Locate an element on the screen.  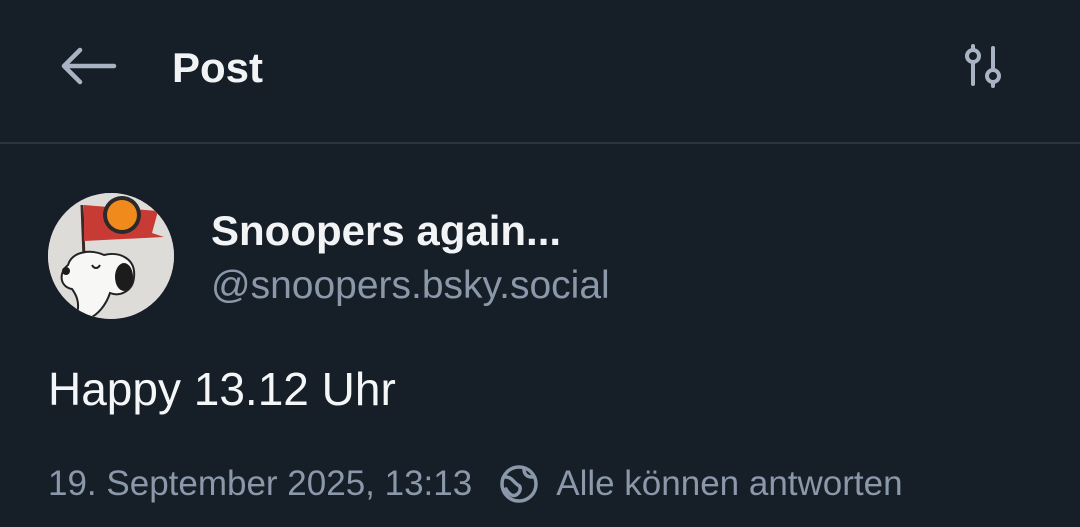
sliders-icon is located at coordinates (983, 68).